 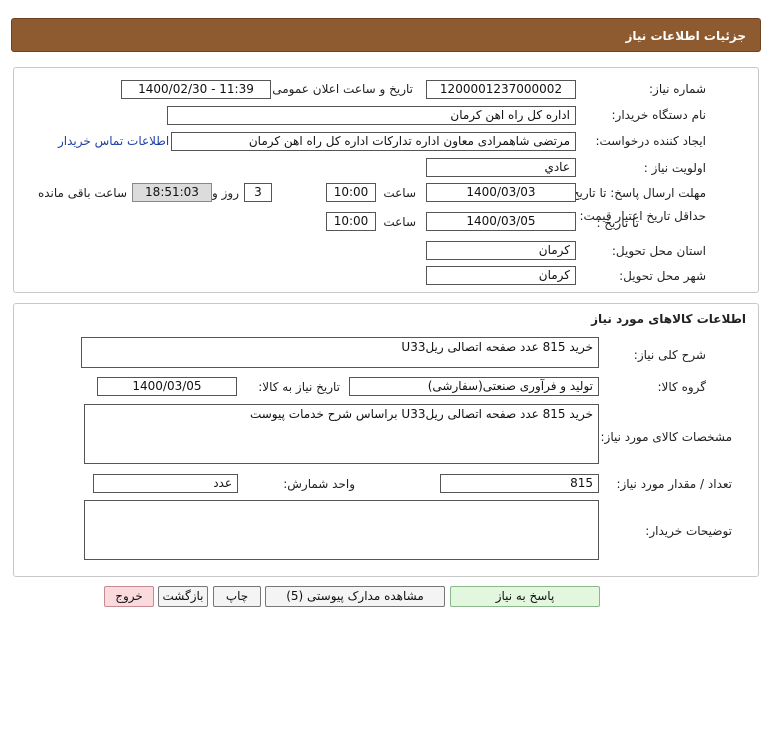 I want to click on summary-field: خرید 815 عدد صفحه اتصالی ریلU33, so click(x=340, y=352).